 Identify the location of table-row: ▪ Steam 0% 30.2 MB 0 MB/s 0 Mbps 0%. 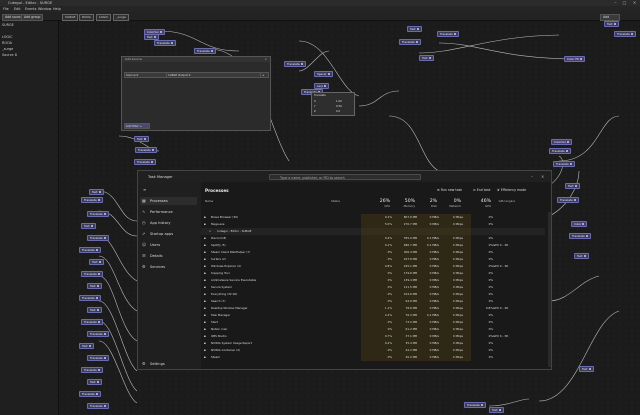
(373, 357).